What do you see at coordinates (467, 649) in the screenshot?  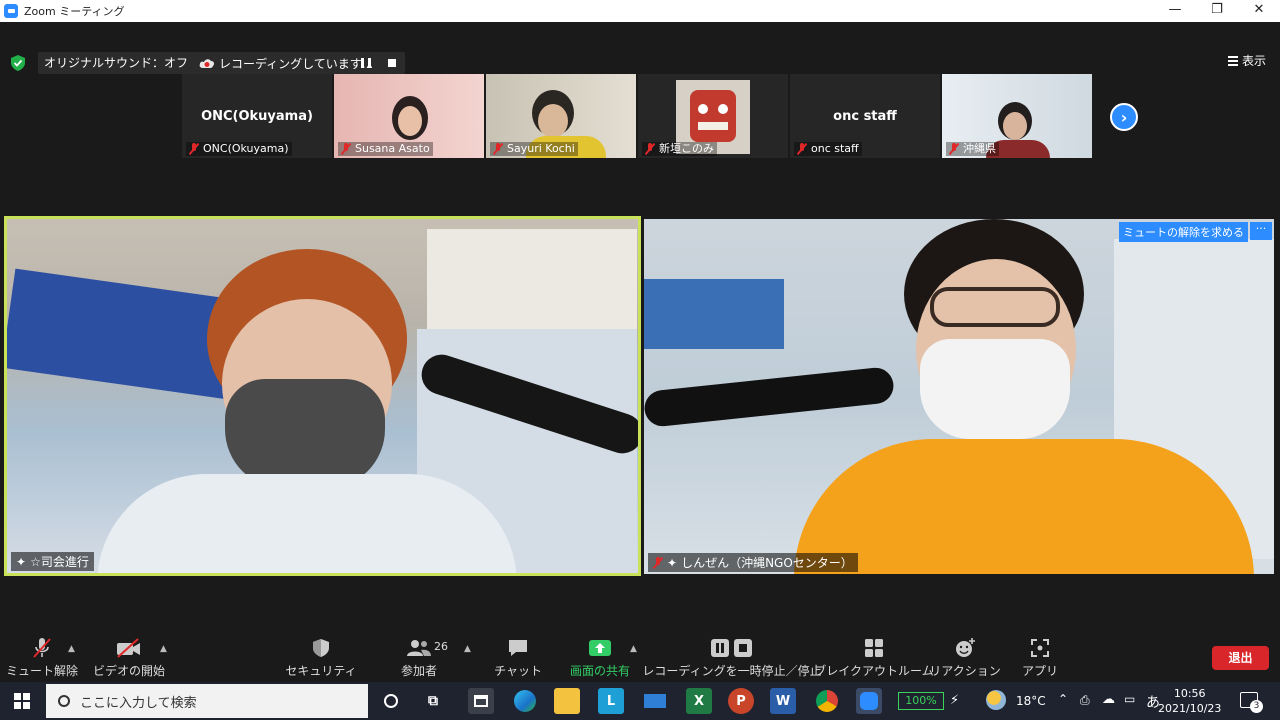 I see `participants-chevron-up-icon: ▲` at bounding box center [467, 649].